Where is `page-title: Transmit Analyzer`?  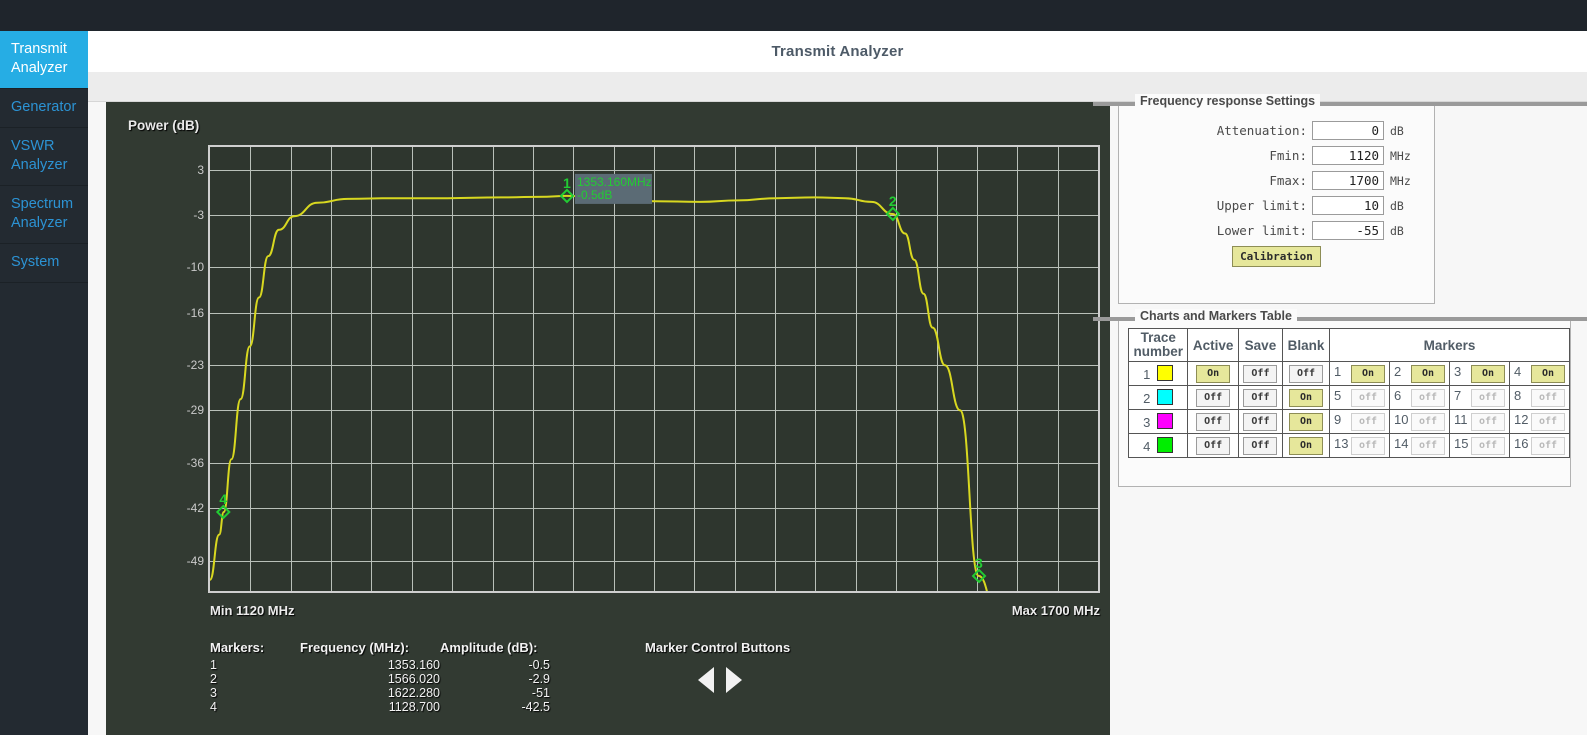 page-title: Transmit Analyzer is located at coordinates (837, 51).